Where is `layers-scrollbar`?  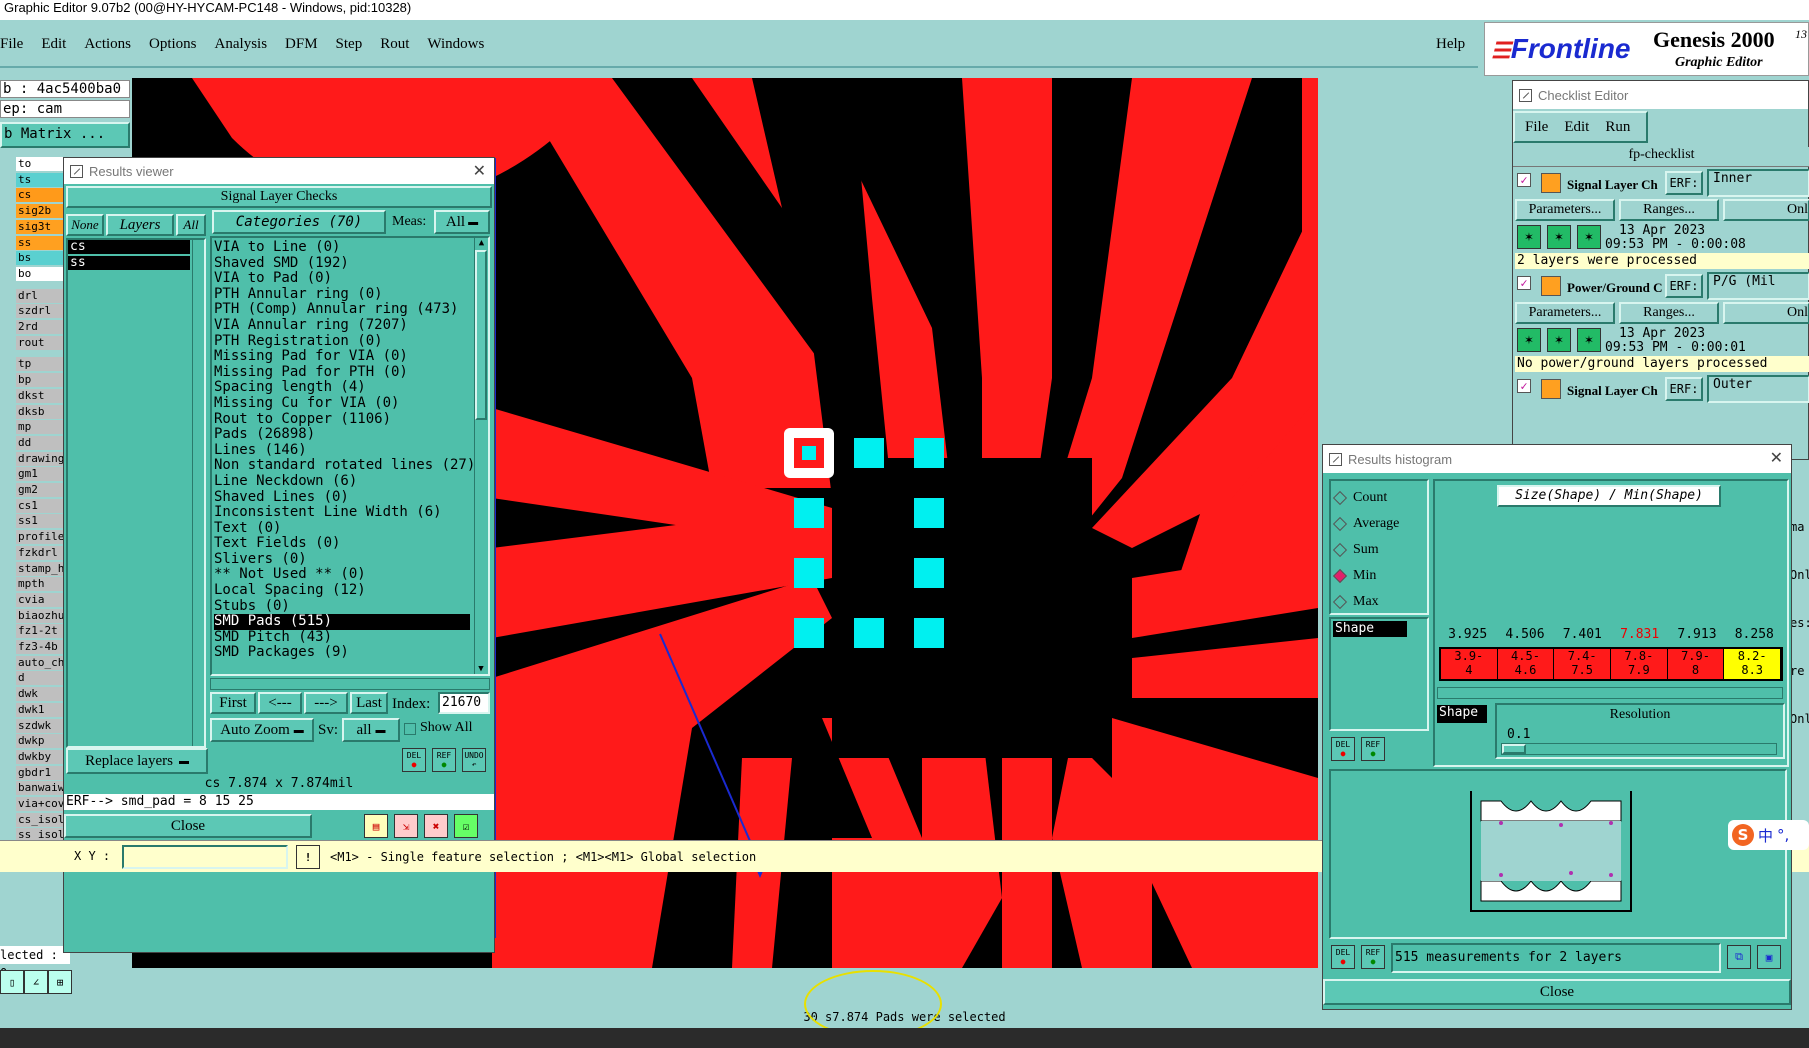 layers-scrollbar is located at coordinates (198, 493).